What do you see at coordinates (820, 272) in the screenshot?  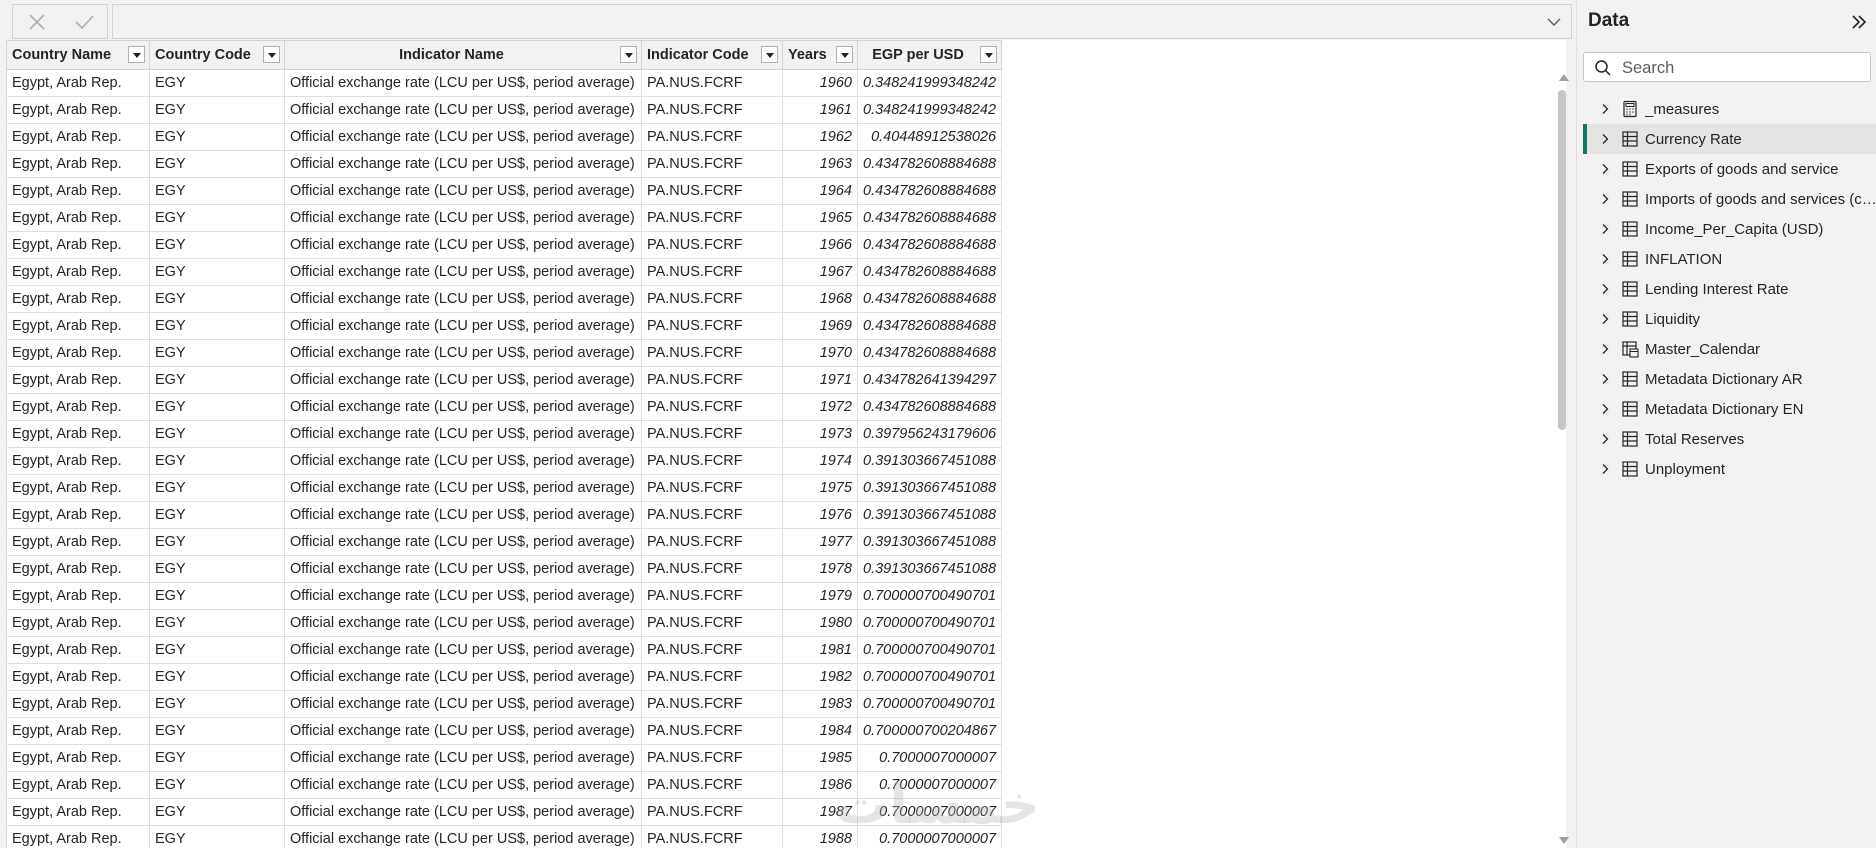 I see `years-cell: 1967` at bounding box center [820, 272].